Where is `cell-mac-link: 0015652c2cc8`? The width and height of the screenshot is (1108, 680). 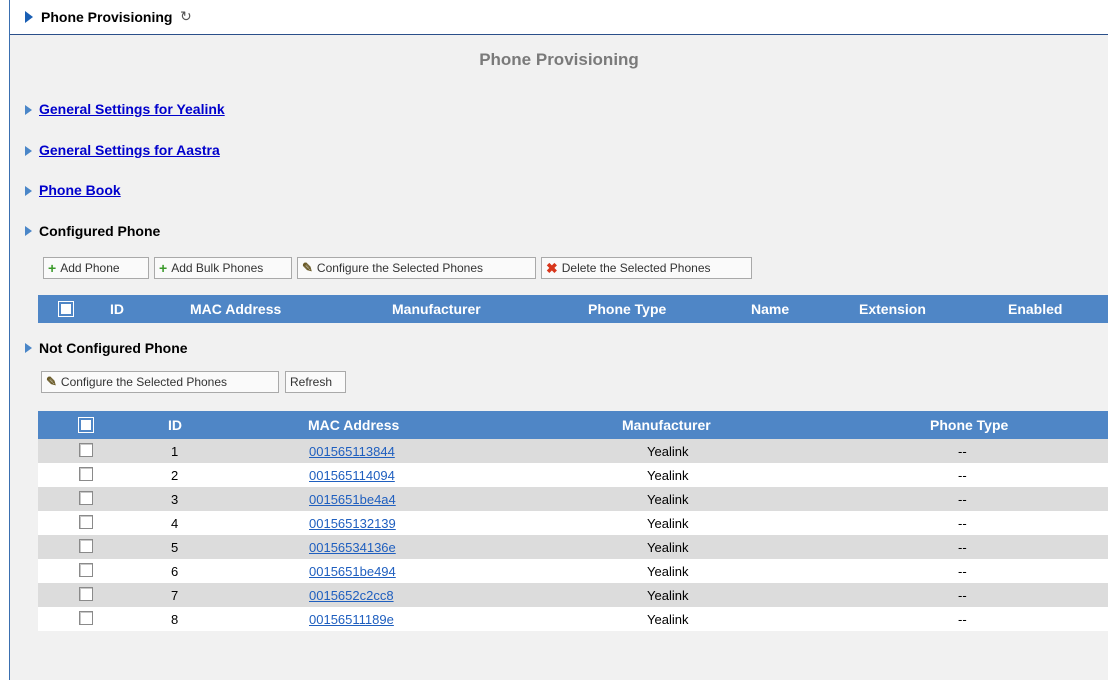 cell-mac-link: 0015652c2cc8 is located at coordinates (351, 595).